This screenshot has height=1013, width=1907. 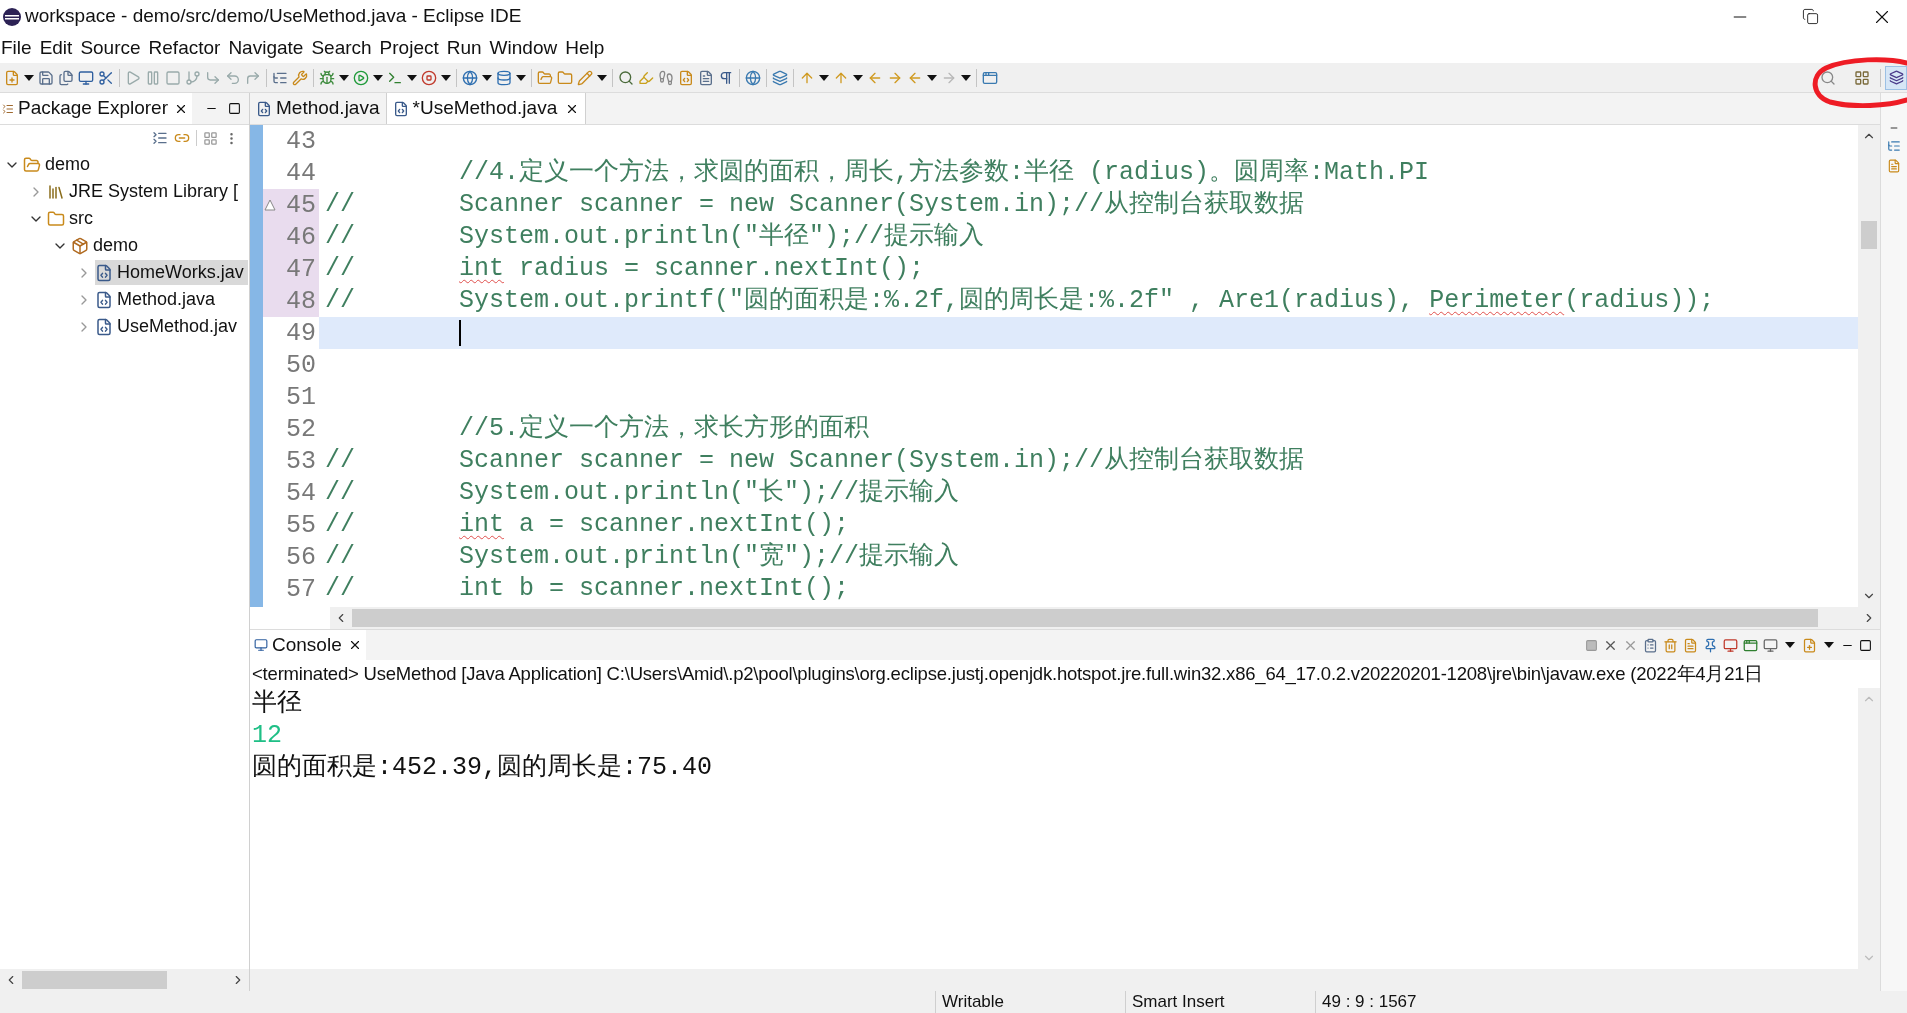 What do you see at coordinates (160, 138) in the screenshot?
I see `collapse-all-icon` at bounding box center [160, 138].